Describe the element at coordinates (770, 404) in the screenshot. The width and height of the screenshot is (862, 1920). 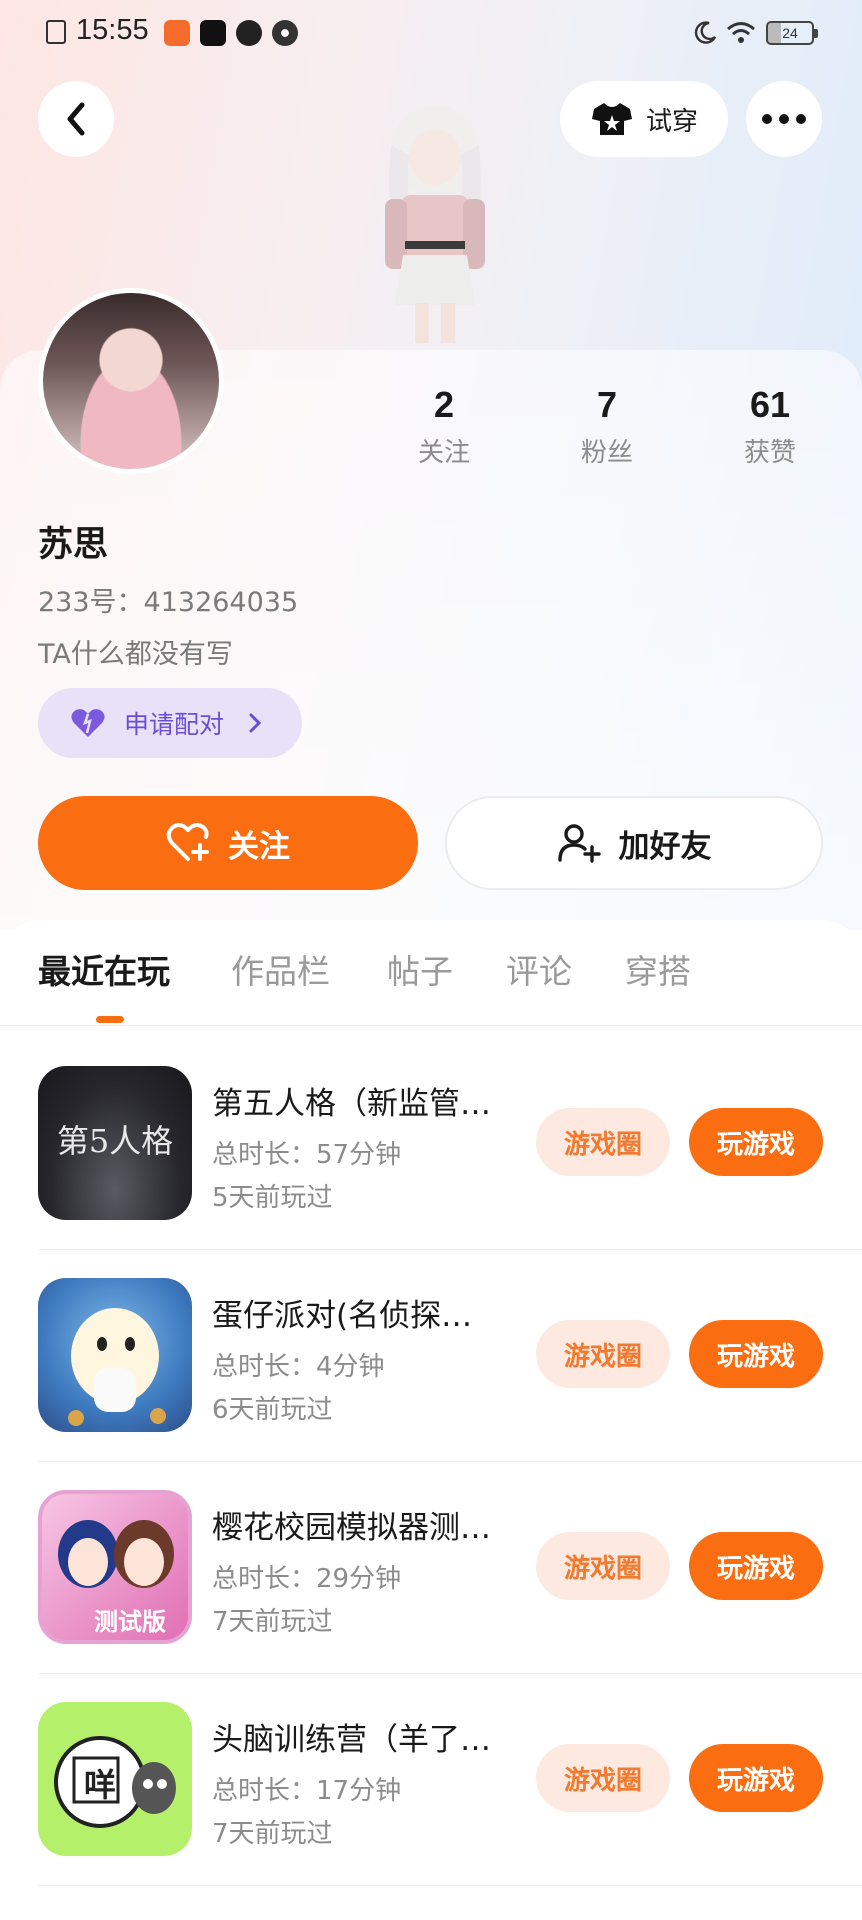
I see `stat-likes-value: 61` at that location.